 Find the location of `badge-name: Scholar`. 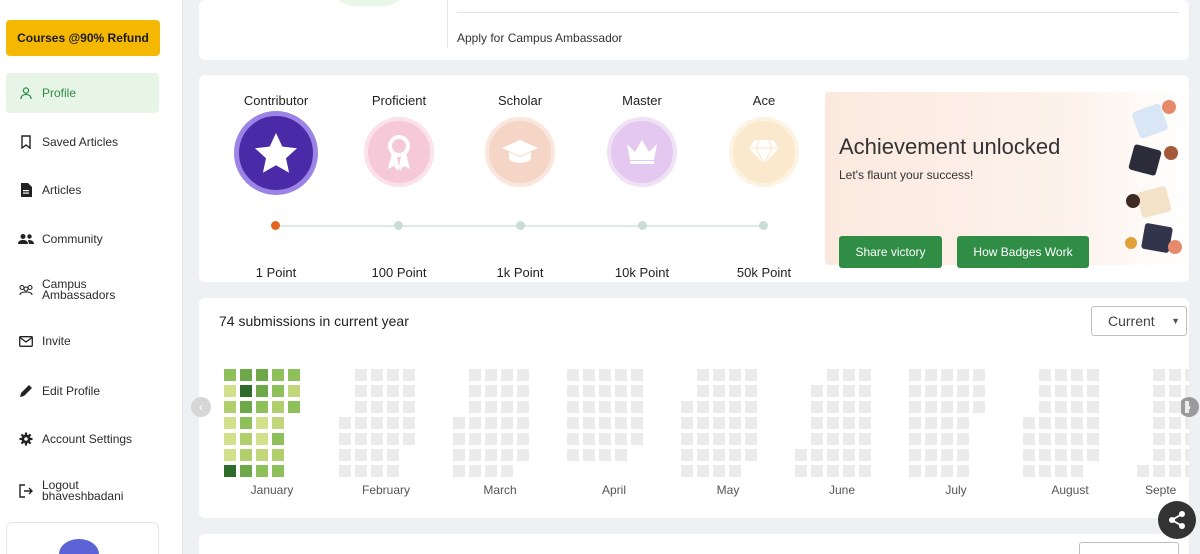

badge-name: Scholar is located at coordinates (520, 100).